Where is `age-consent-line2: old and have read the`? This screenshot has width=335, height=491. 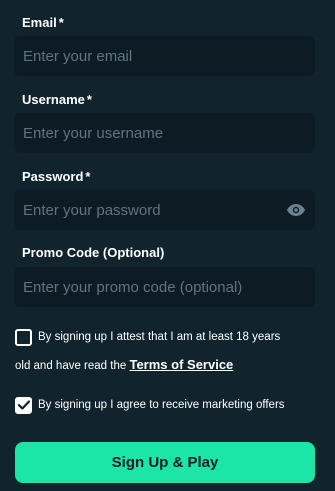
age-consent-line2: old and have read the is located at coordinates (71, 366).